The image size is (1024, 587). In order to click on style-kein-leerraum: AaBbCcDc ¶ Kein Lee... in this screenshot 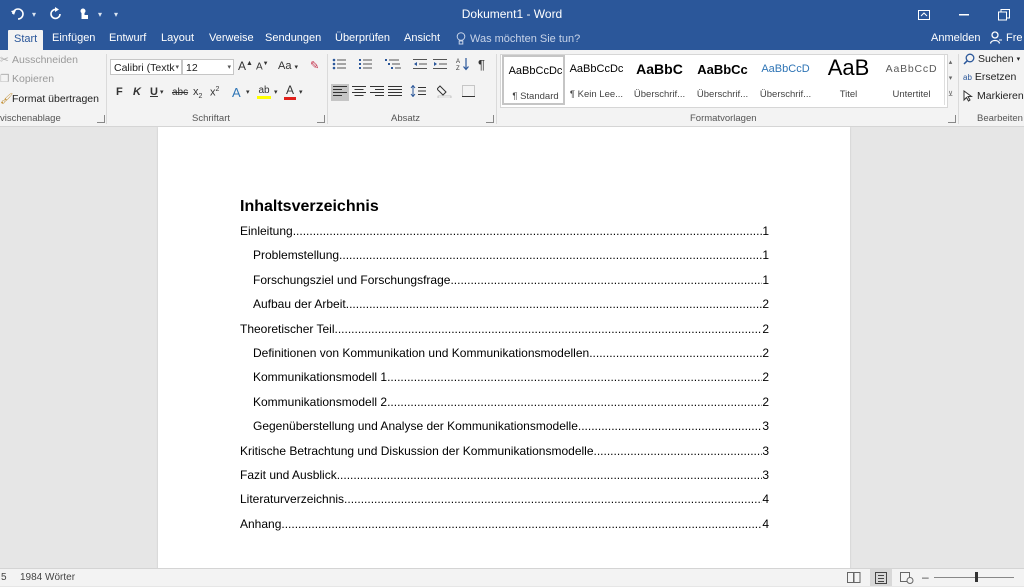, I will do `click(596, 80)`.